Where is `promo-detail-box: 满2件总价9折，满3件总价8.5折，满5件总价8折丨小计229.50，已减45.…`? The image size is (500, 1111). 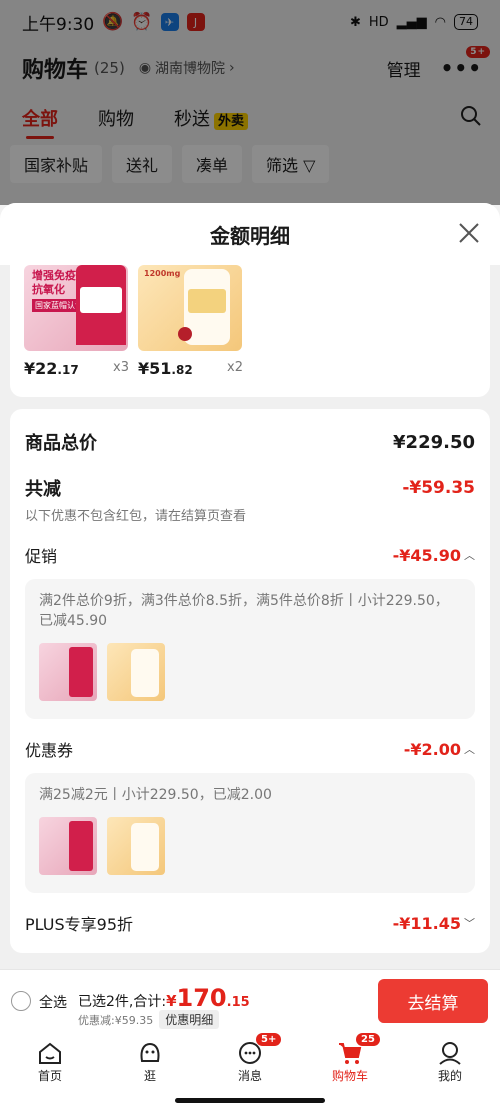 promo-detail-box: 满2件总价9折，满3件总价8.5折，满5件总价8折丨小计229.50，已减45.… is located at coordinates (250, 649).